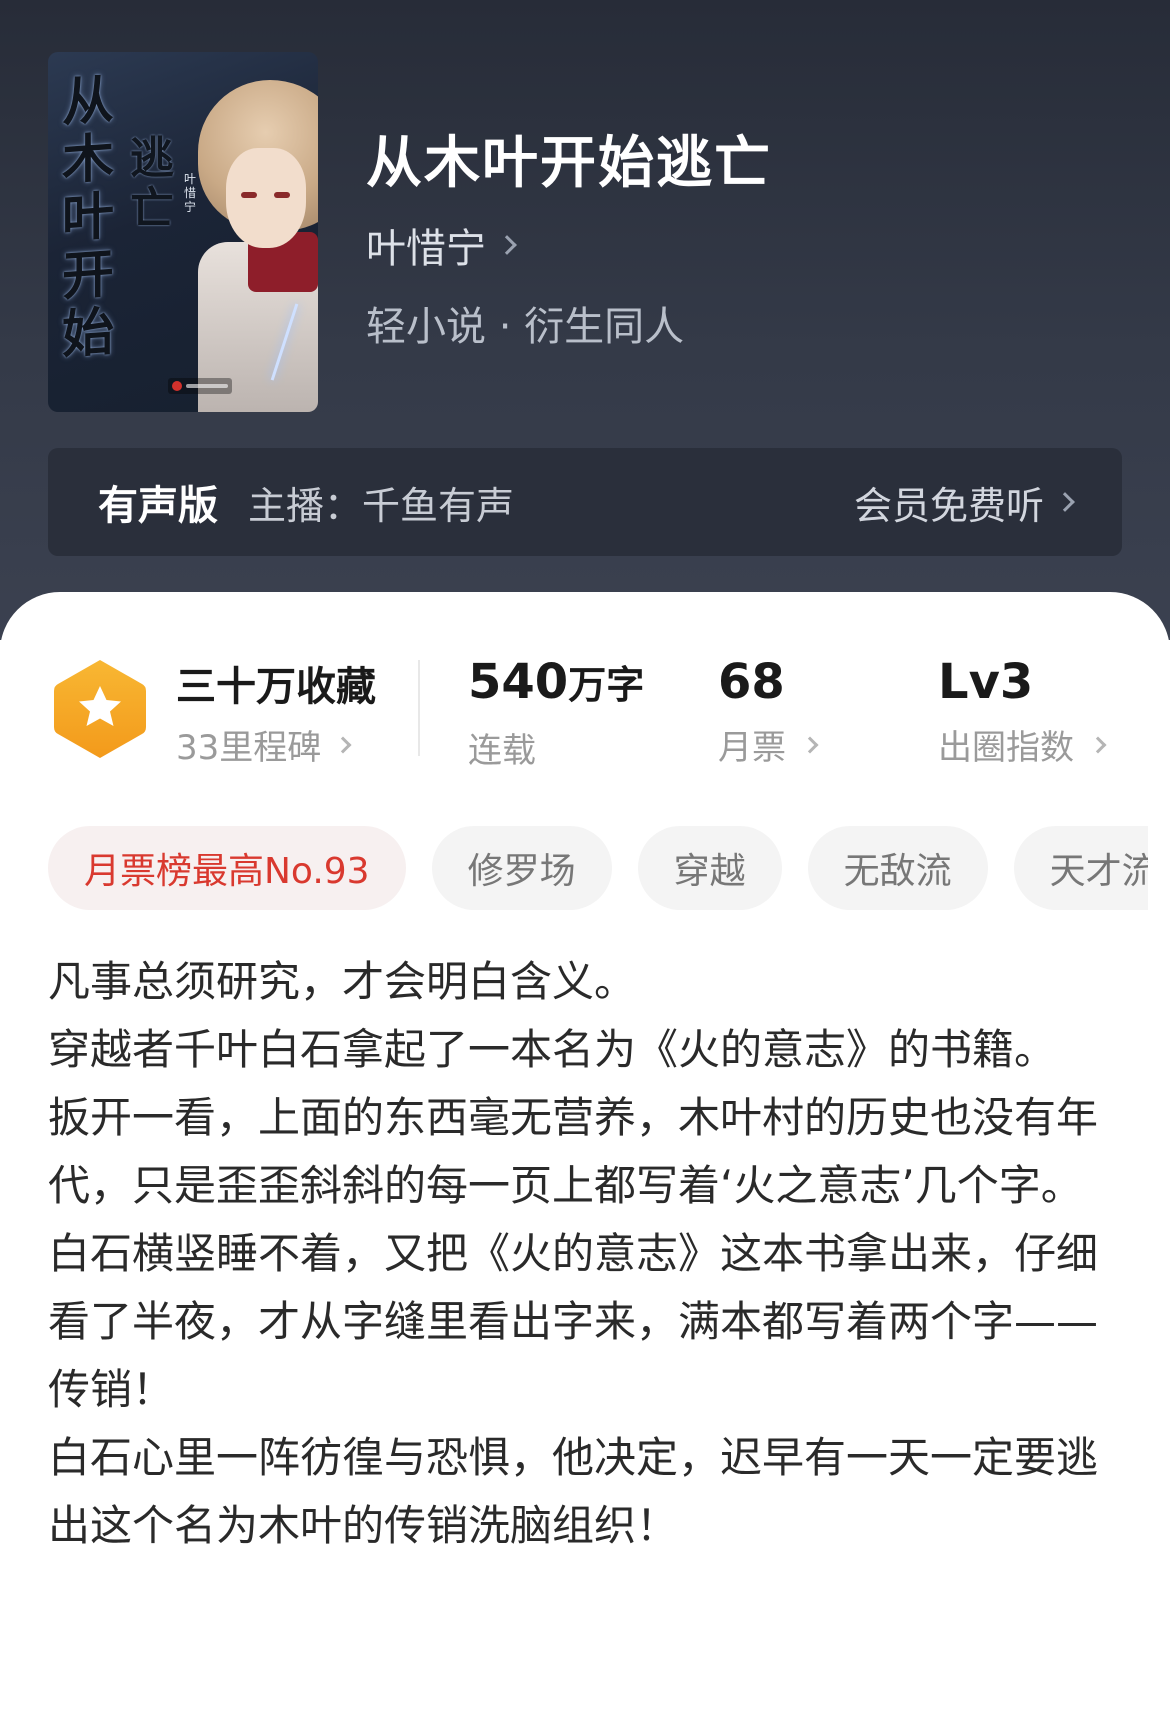 This screenshot has width=1170, height=1710. Describe the element at coordinates (1080, 868) in the screenshot. I see `tag-item: 天才流` at that location.